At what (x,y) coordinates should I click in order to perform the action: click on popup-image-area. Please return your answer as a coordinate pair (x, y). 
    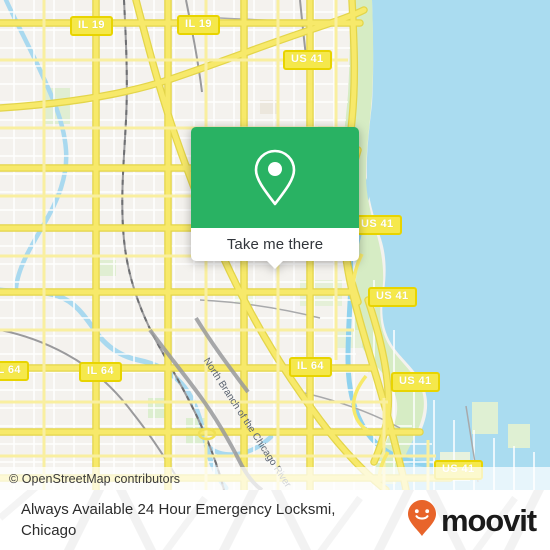
    Looking at the image, I should click on (275, 177).